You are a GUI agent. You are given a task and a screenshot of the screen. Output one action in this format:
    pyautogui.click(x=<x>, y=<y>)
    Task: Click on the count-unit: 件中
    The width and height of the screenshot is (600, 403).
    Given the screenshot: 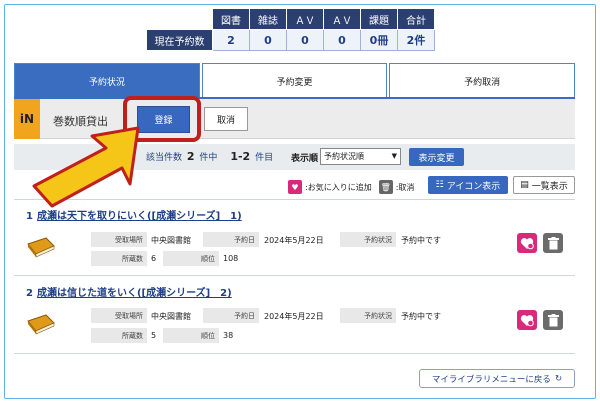 What is the action you would take?
    pyautogui.click(x=208, y=158)
    